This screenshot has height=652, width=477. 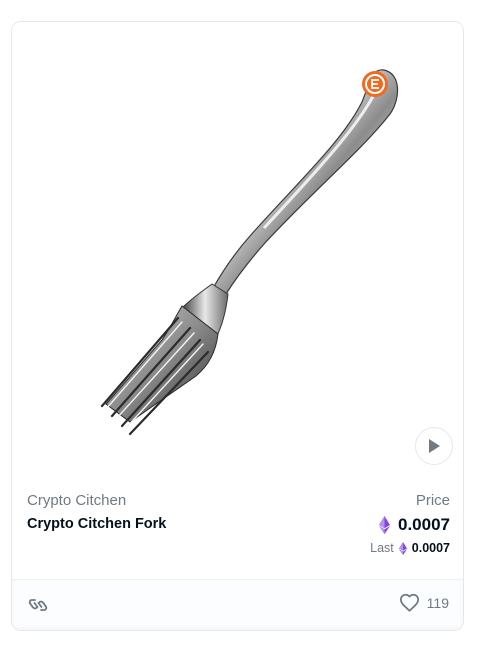 I want to click on last-label: Last, so click(x=382, y=548).